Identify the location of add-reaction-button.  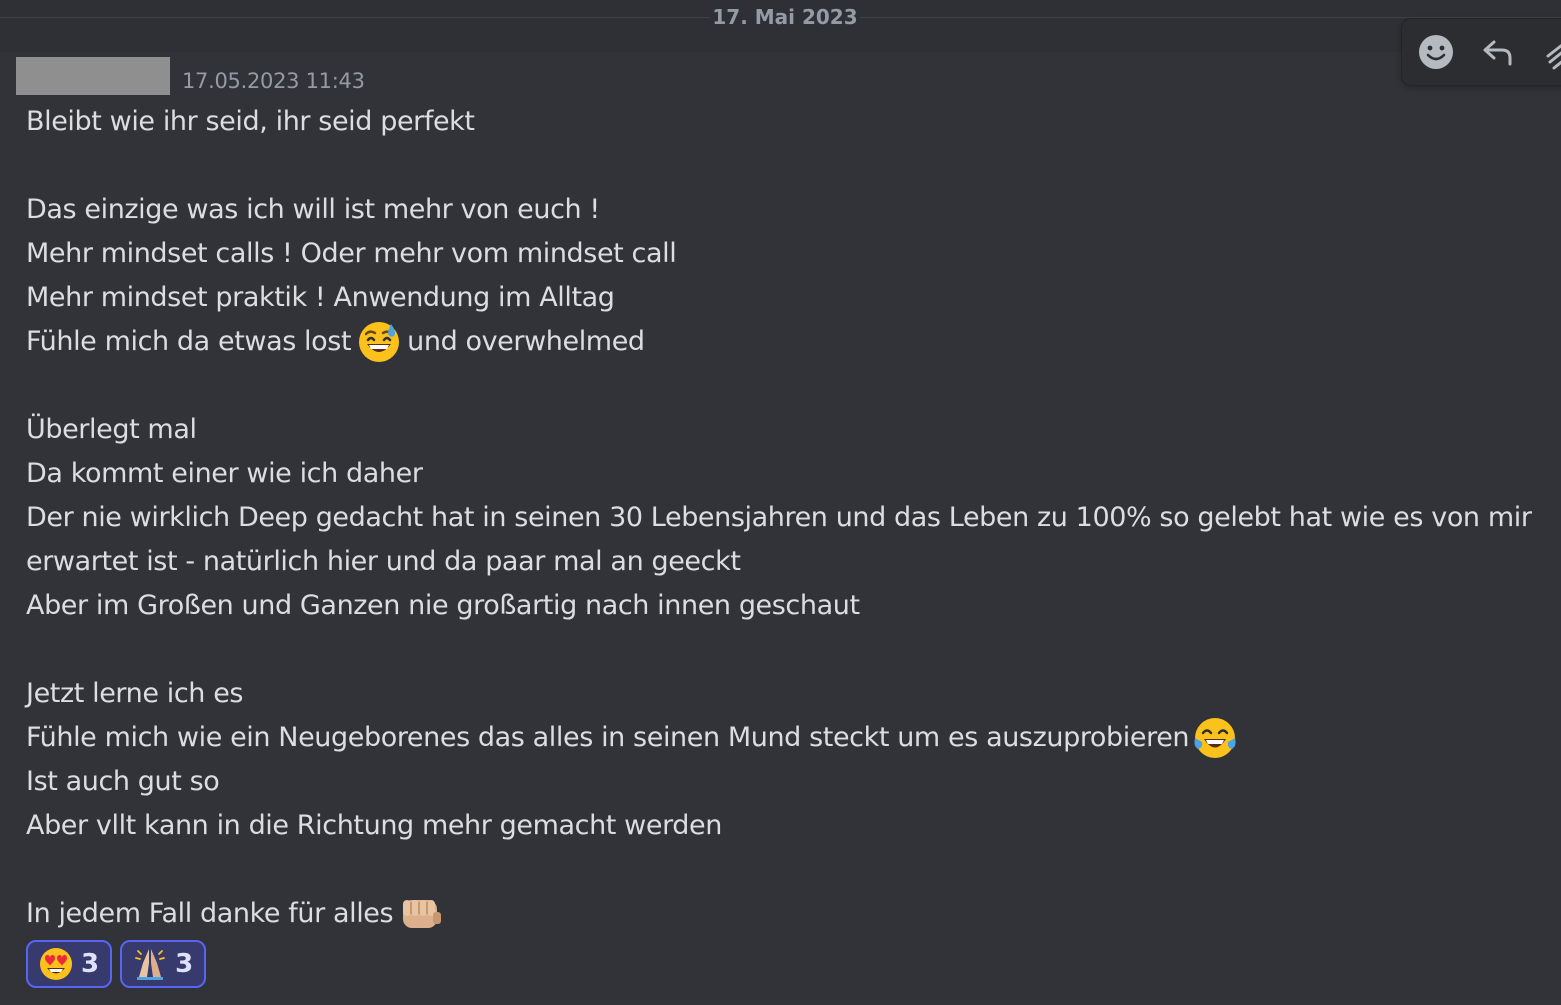
(1436, 52).